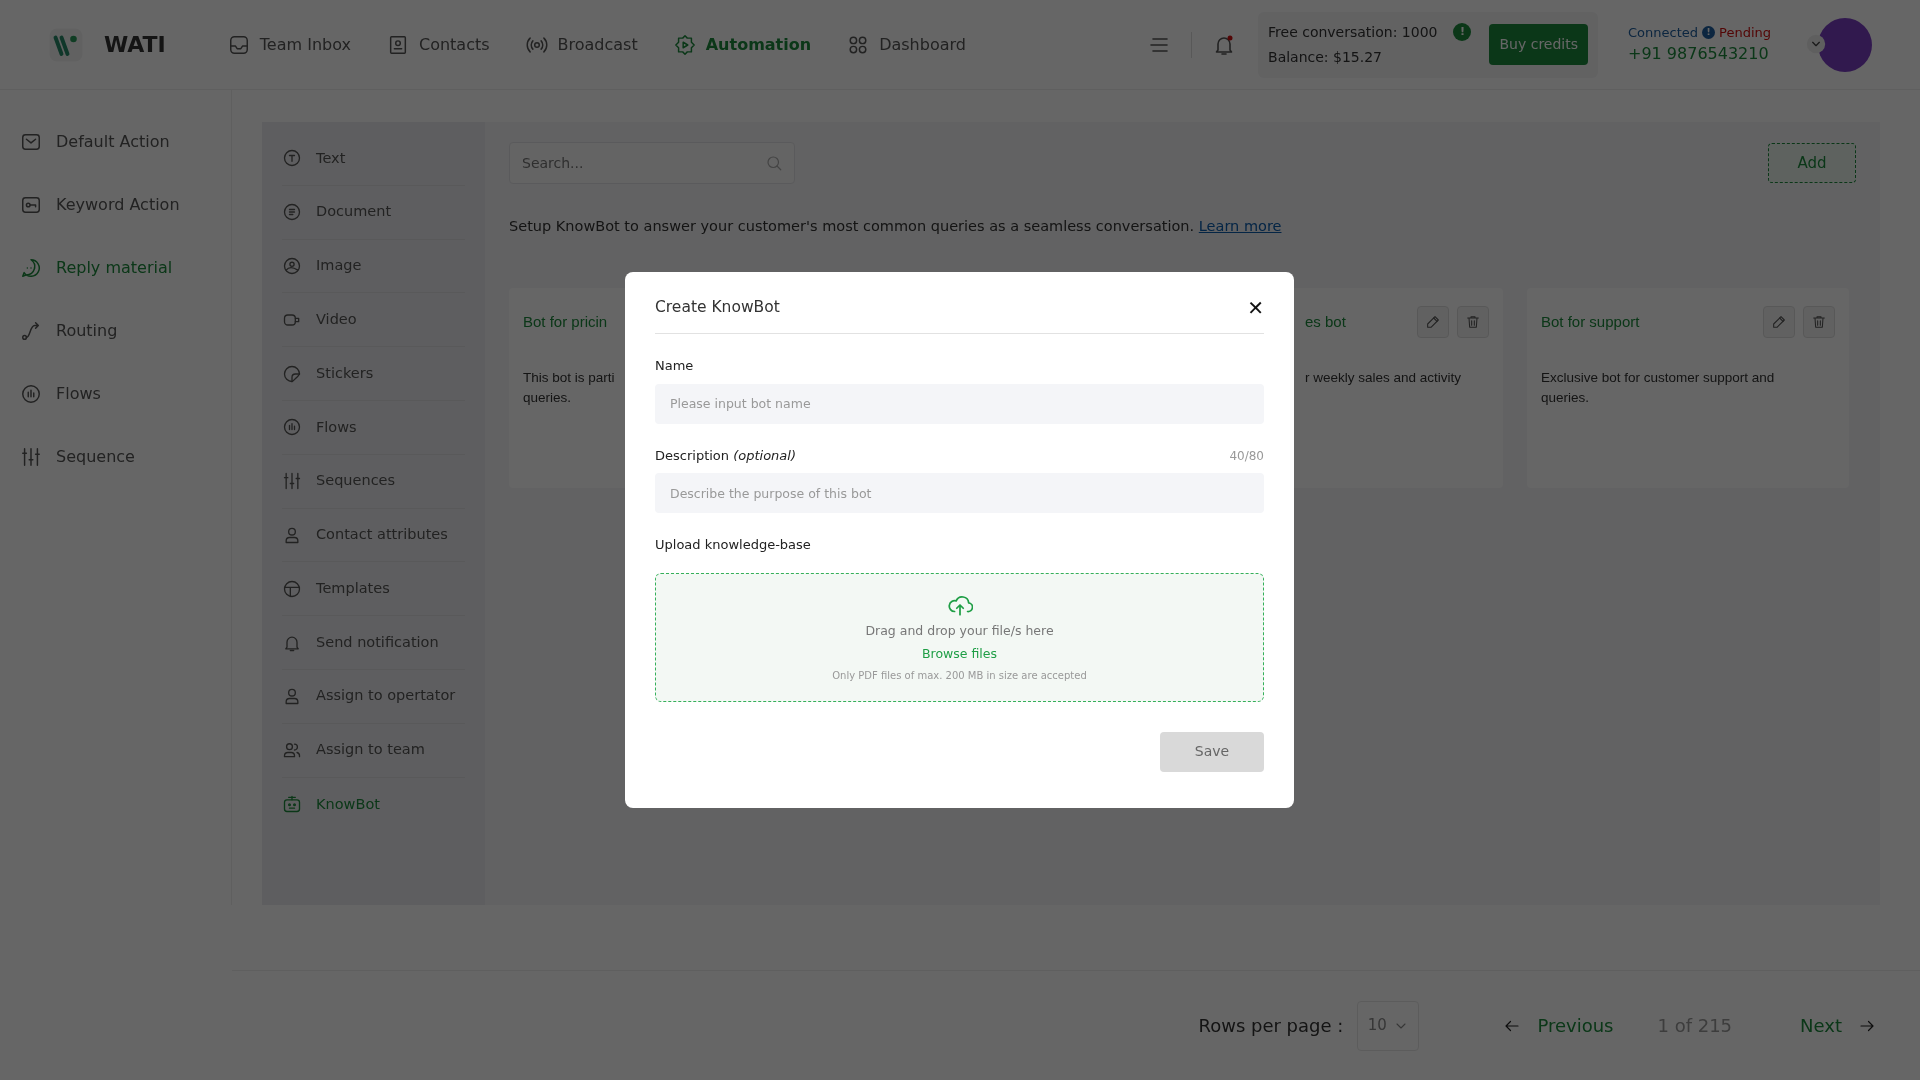  Describe the element at coordinates (238, 44) in the screenshot. I see `inbox-icon` at that location.